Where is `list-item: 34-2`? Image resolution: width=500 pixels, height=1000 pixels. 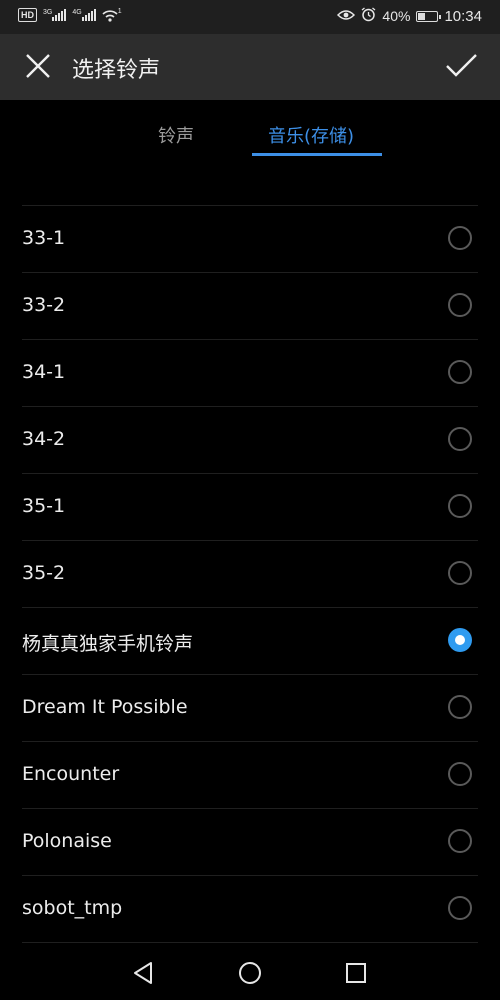 list-item: 34-2 is located at coordinates (250, 440).